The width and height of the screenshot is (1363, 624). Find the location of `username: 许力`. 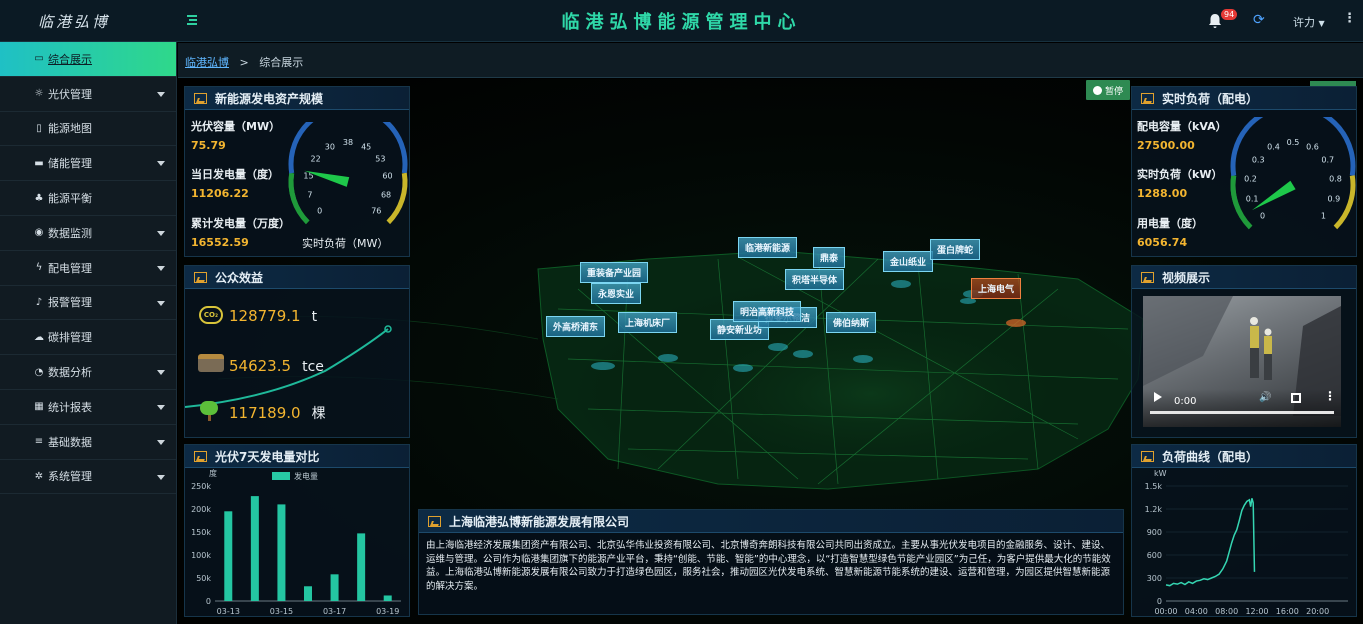

username: 许力 is located at coordinates (1304, 22).